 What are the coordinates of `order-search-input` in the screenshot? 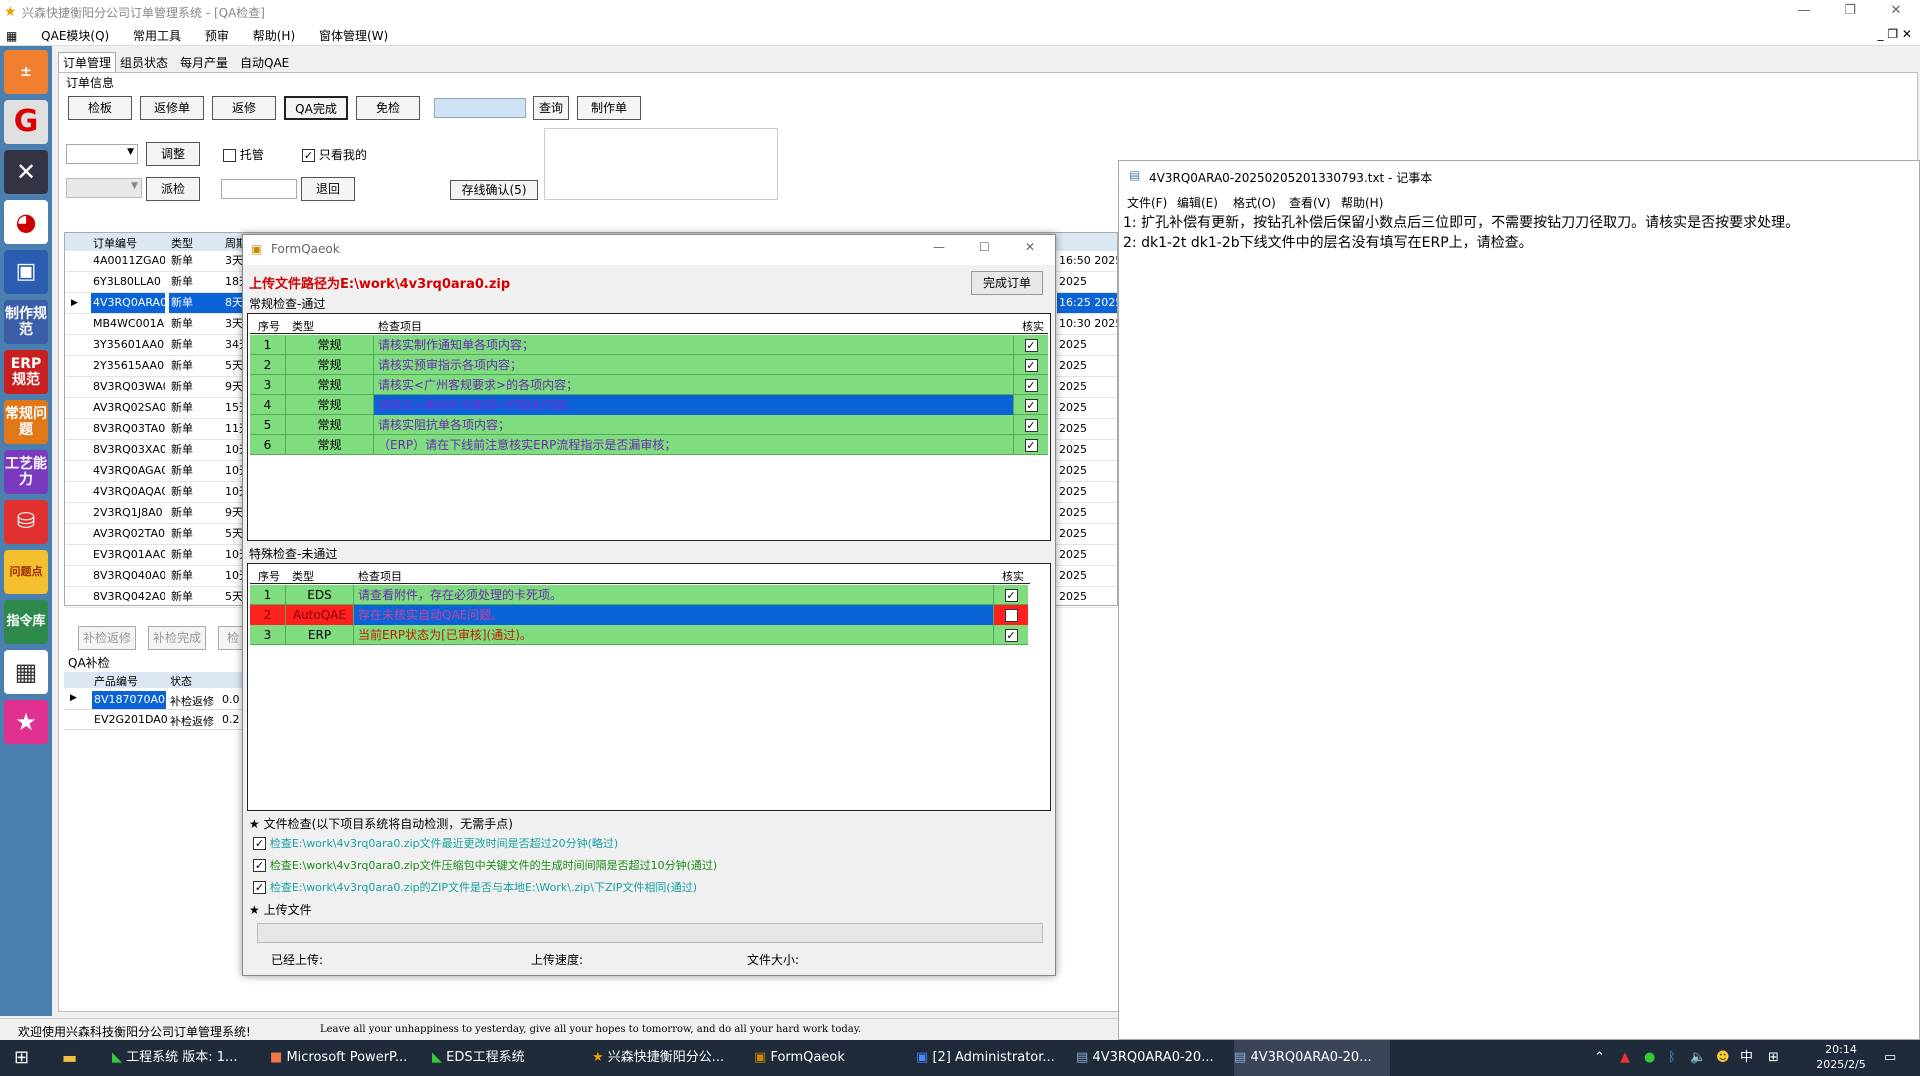 It's located at (480, 108).